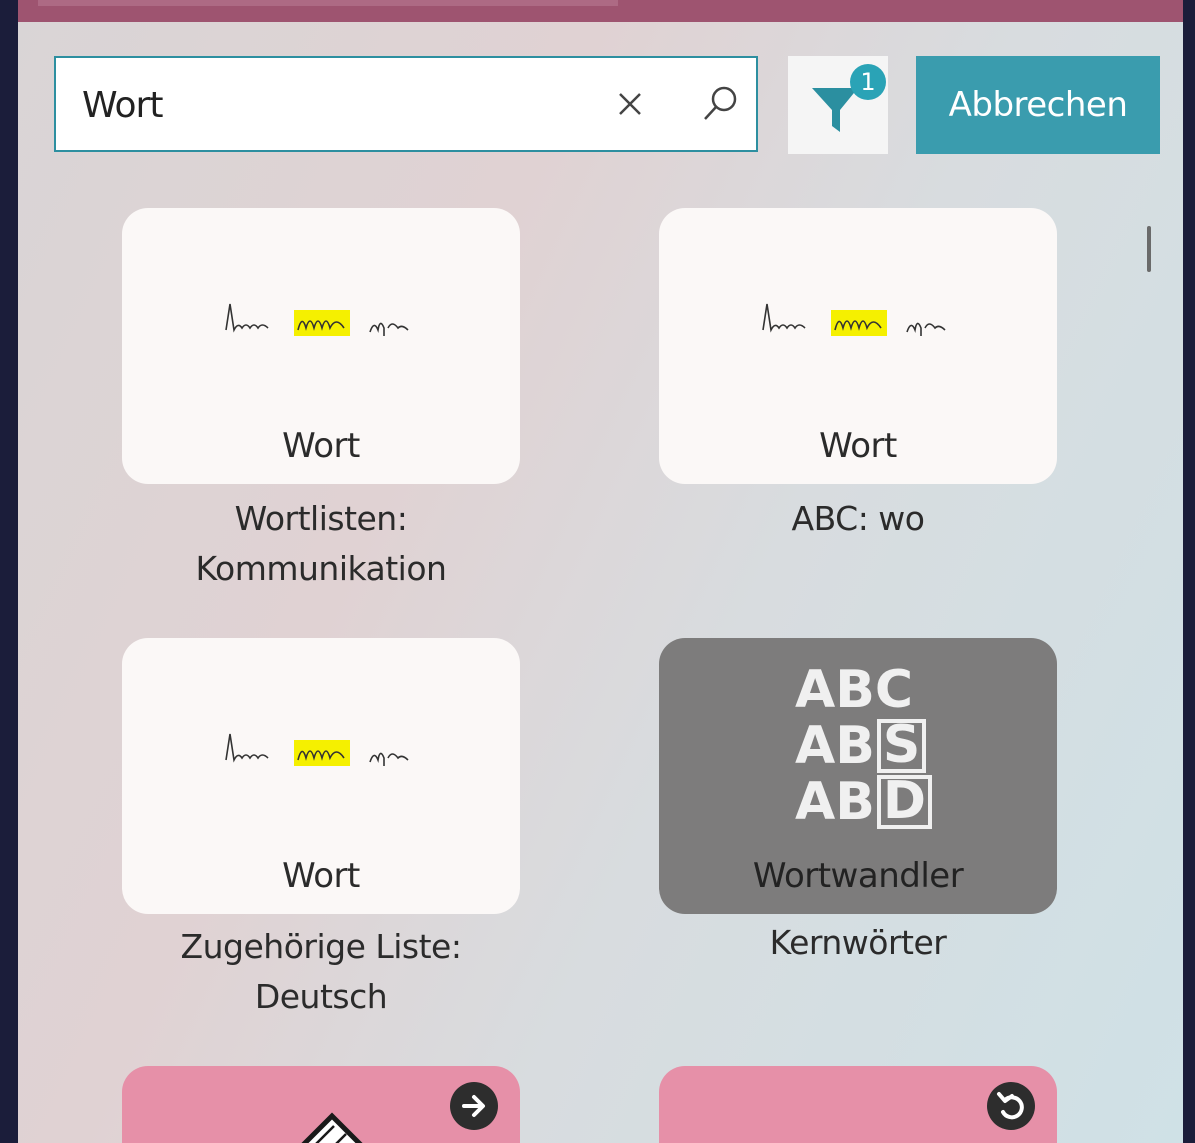  Describe the element at coordinates (858, 876) in the screenshot. I see `tile-label: Wortwandler` at that location.